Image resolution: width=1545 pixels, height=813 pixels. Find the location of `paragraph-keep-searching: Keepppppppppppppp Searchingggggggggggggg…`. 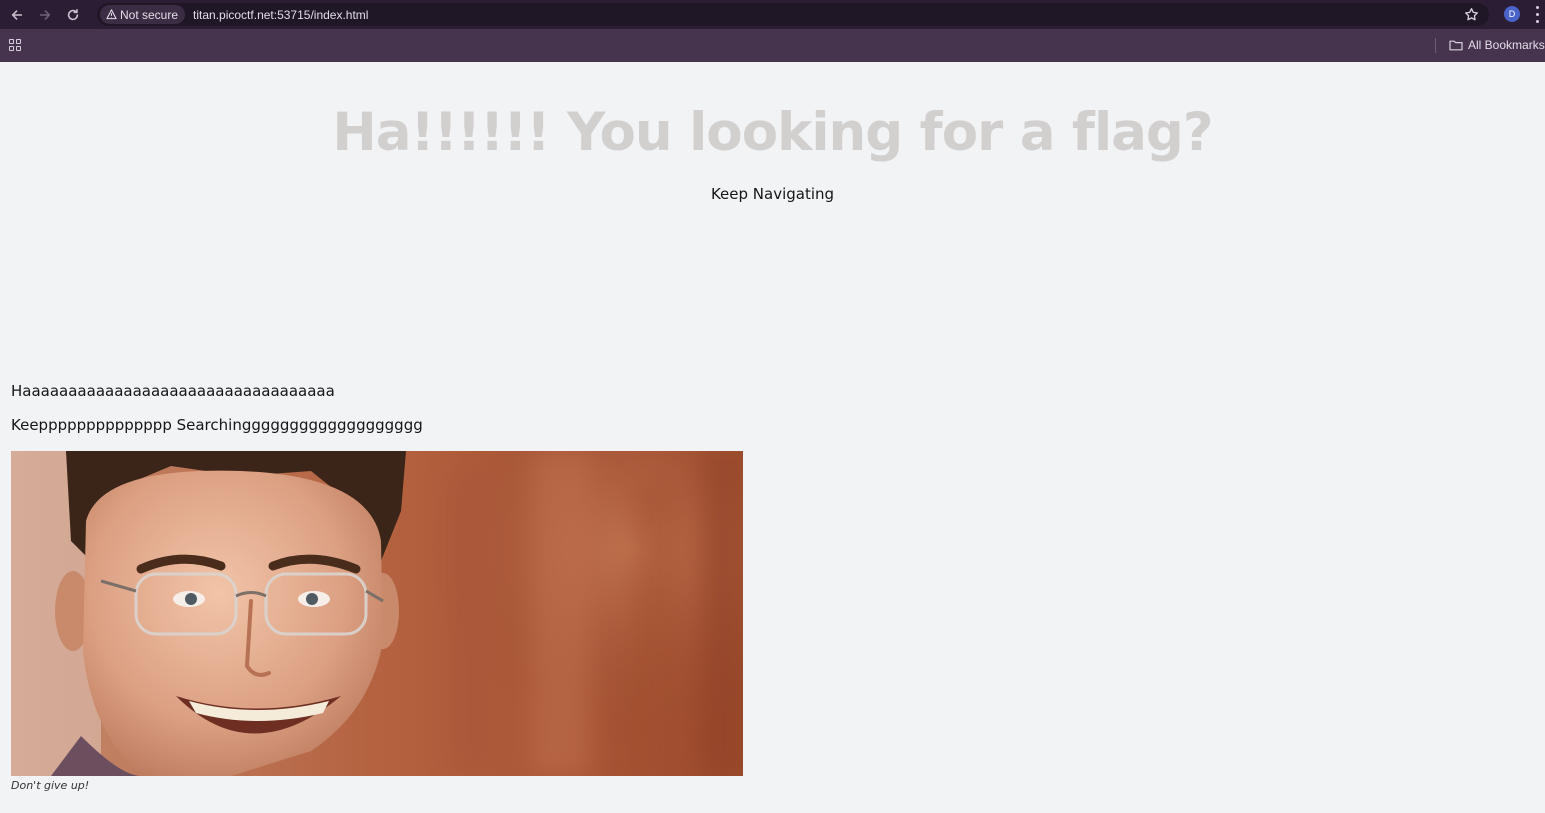

paragraph-keep-searching: Keepppppppppppppp Searchingggggggggggggg… is located at coordinates (217, 425).